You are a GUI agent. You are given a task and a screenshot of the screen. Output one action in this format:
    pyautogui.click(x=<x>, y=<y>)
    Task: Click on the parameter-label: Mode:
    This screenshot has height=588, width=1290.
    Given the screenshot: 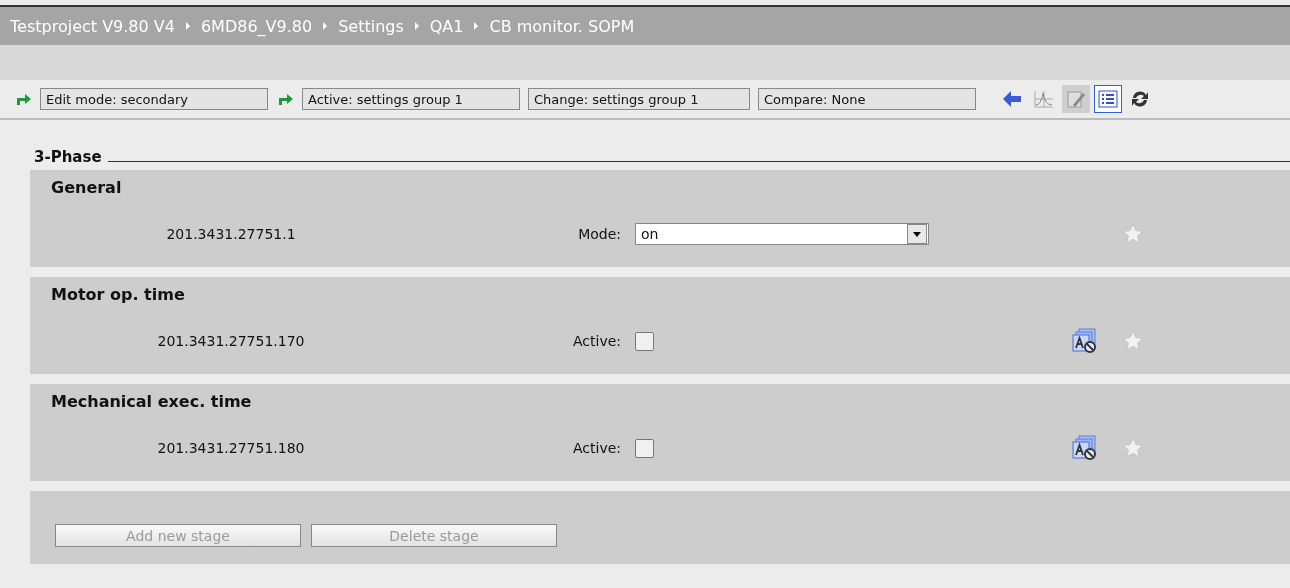 What is the action you would take?
    pyautogui.click(x=599, y=234)
    